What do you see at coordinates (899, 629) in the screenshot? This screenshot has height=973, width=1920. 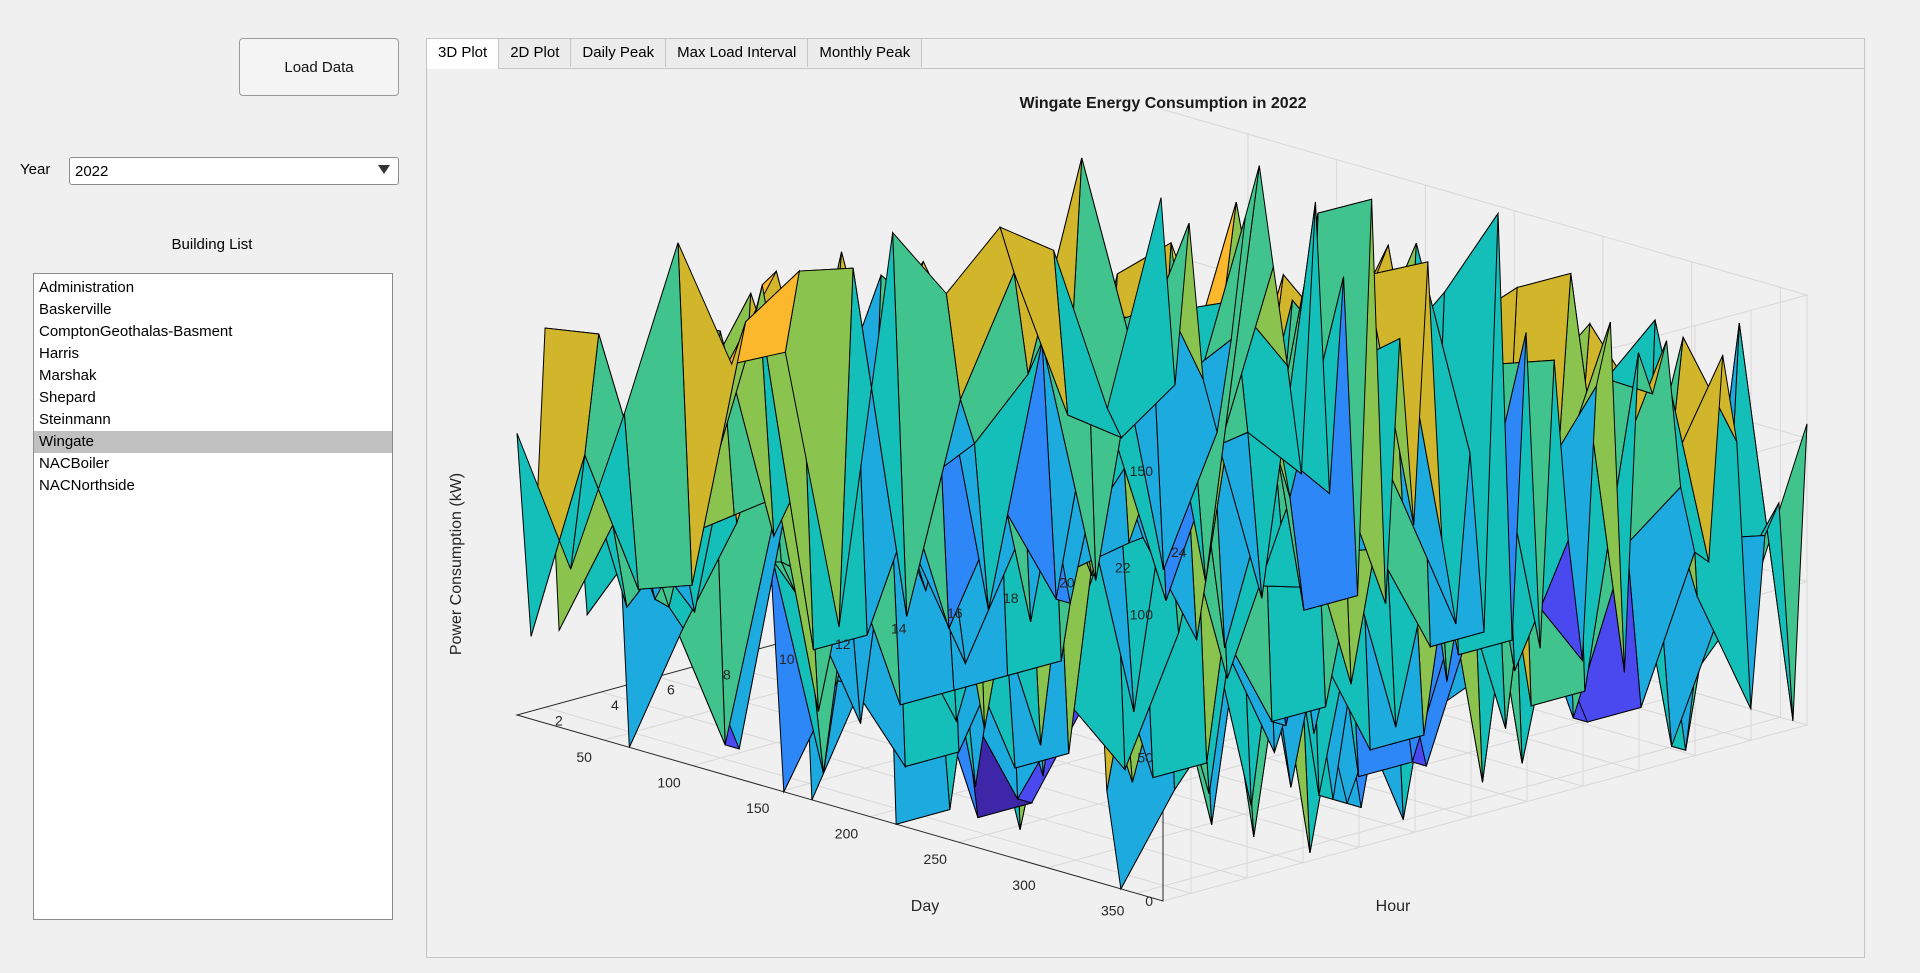 I see `y-tick-label: 14` at bounding box center [899, 629].